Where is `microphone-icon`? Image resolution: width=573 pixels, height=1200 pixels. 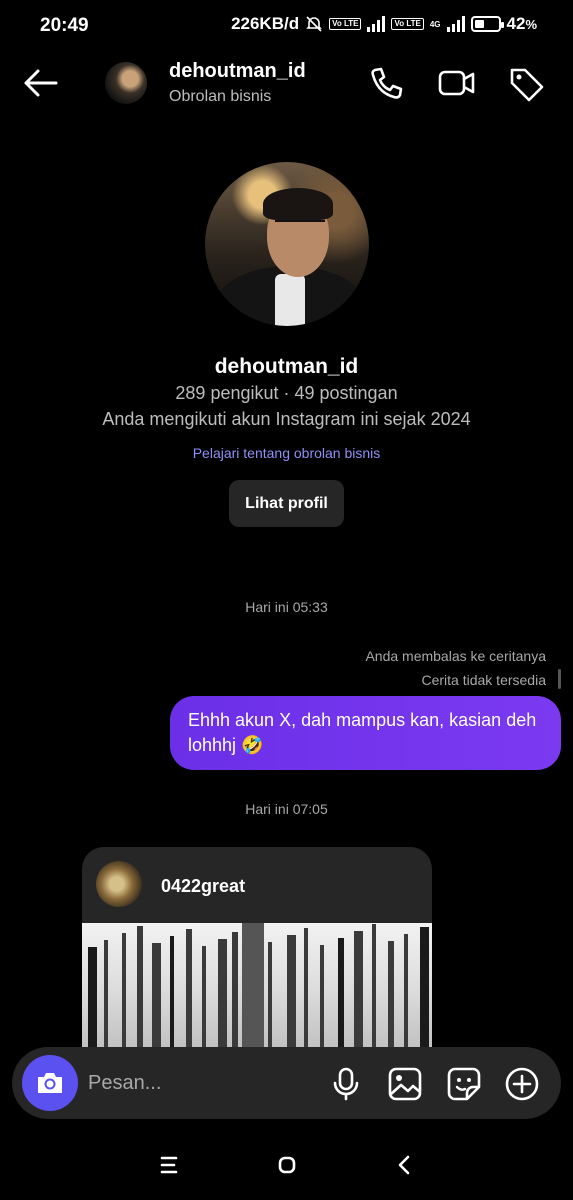 microphone-icon is located at coordinates (346, 1084).